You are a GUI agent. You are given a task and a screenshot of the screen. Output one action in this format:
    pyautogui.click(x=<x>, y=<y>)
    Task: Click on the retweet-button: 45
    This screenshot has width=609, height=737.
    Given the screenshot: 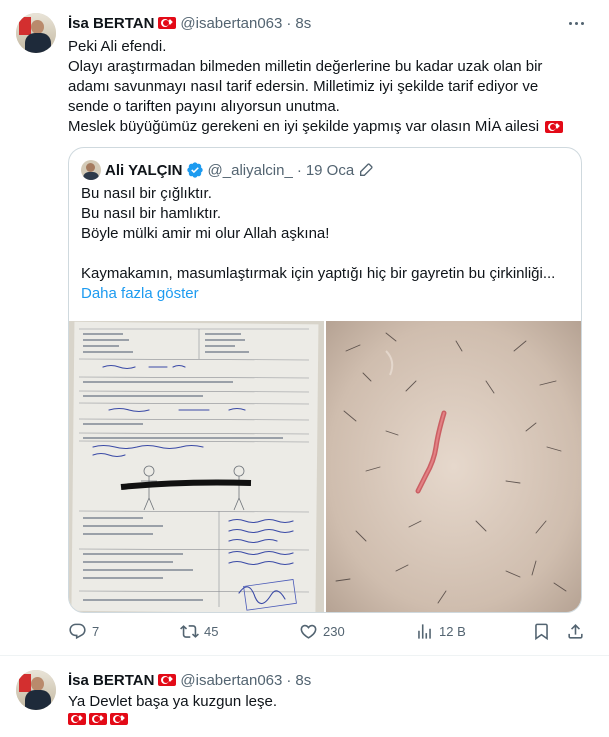 What is the action you would take?
    pyautogui.click(x=199, y=631)
    